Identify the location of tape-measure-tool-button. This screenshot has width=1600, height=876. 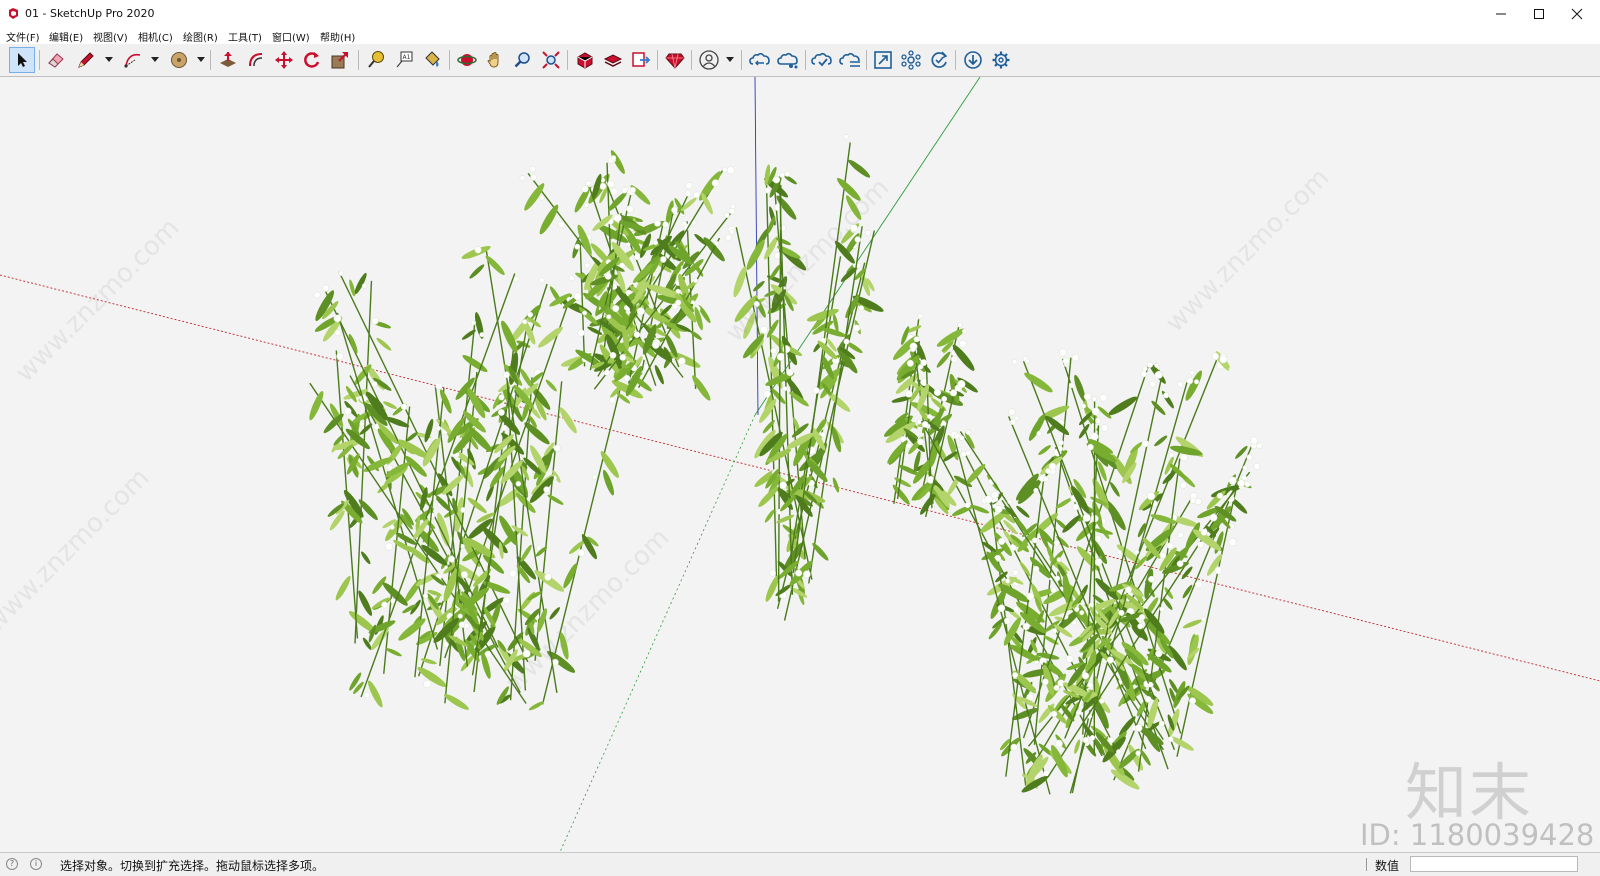
(376, 60).